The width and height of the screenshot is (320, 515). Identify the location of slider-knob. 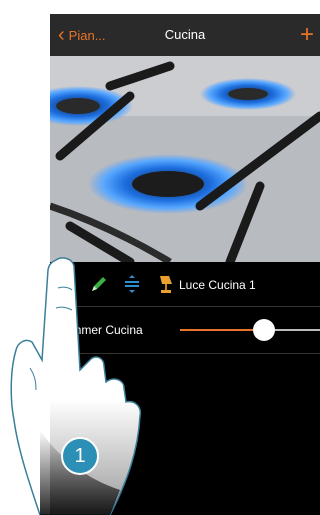
(264, 330).